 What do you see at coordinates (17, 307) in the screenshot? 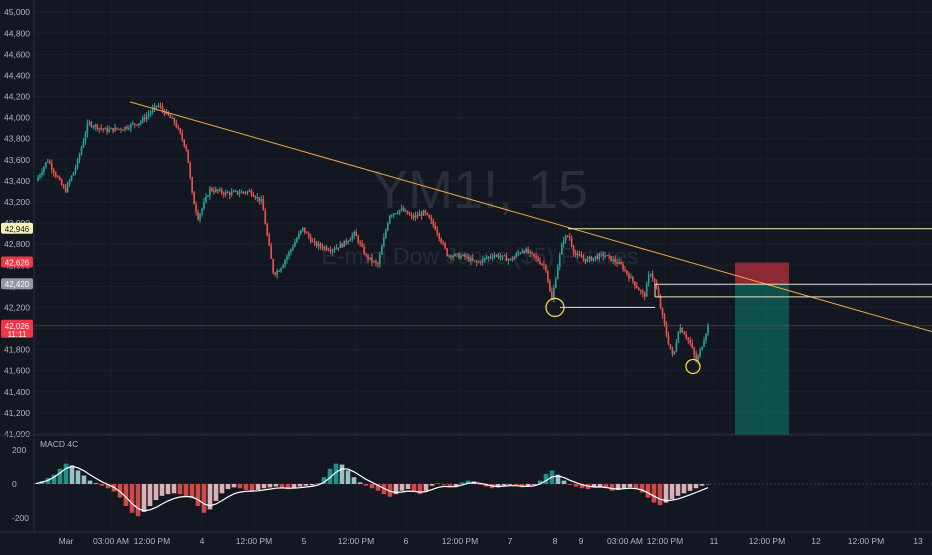
I see `price-tick-label: 42,200` at bounding box center [17, 307].